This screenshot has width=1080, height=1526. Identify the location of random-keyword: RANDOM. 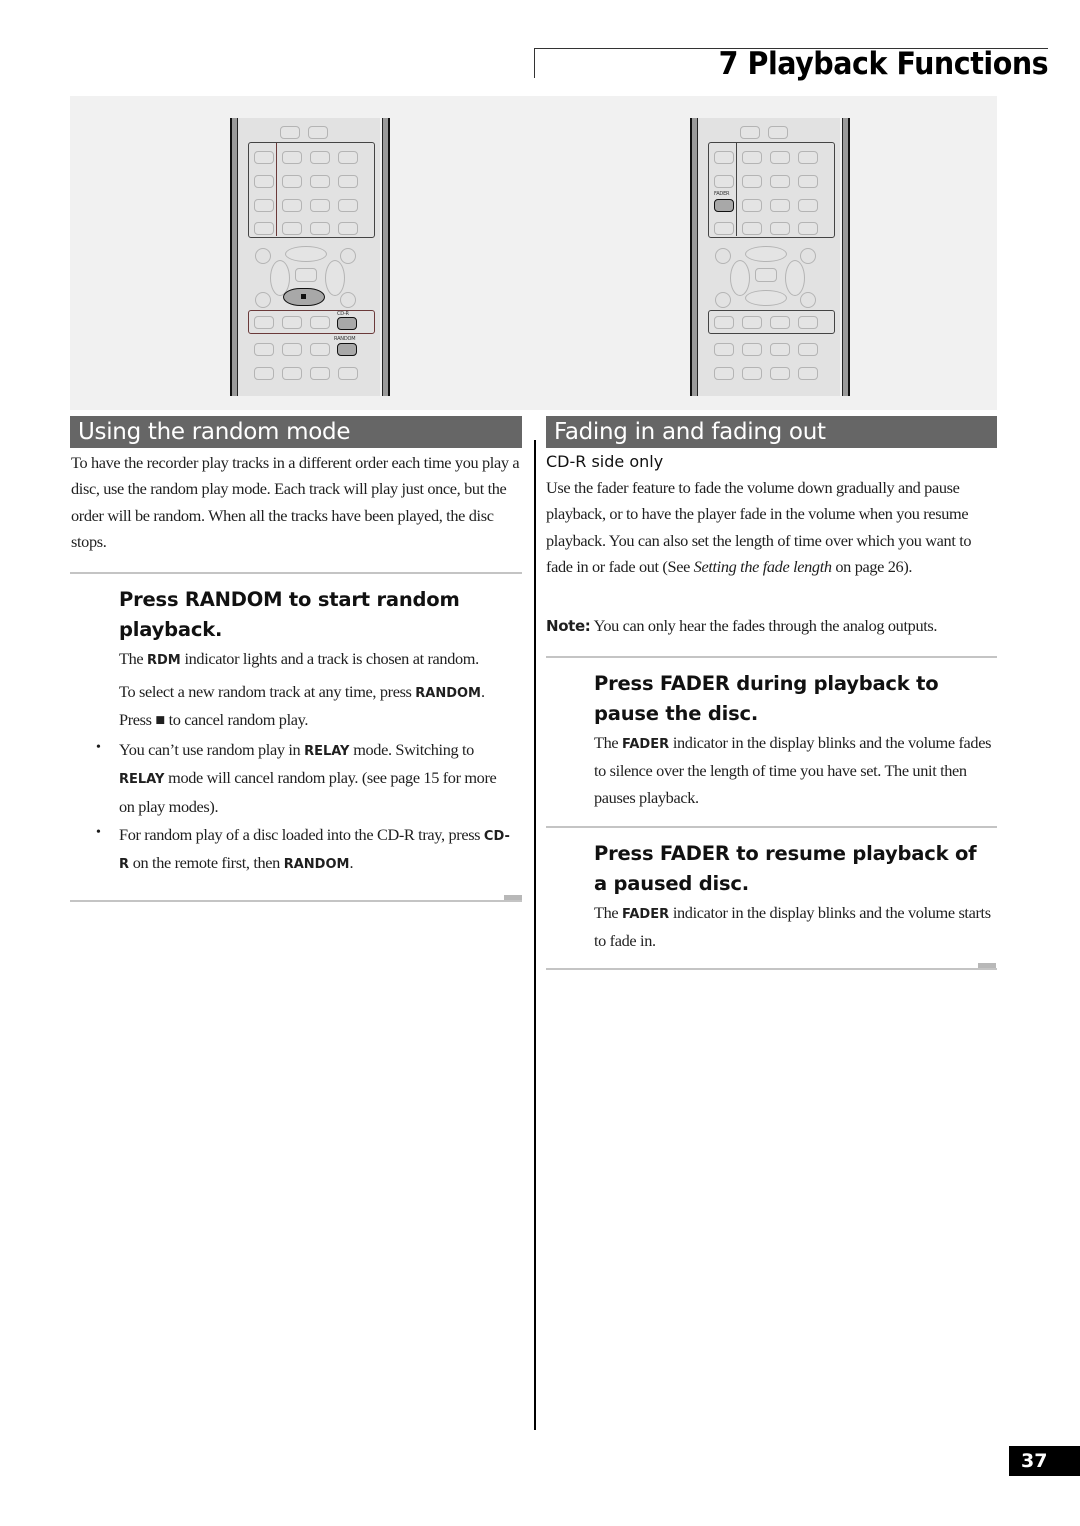
(448, 693).